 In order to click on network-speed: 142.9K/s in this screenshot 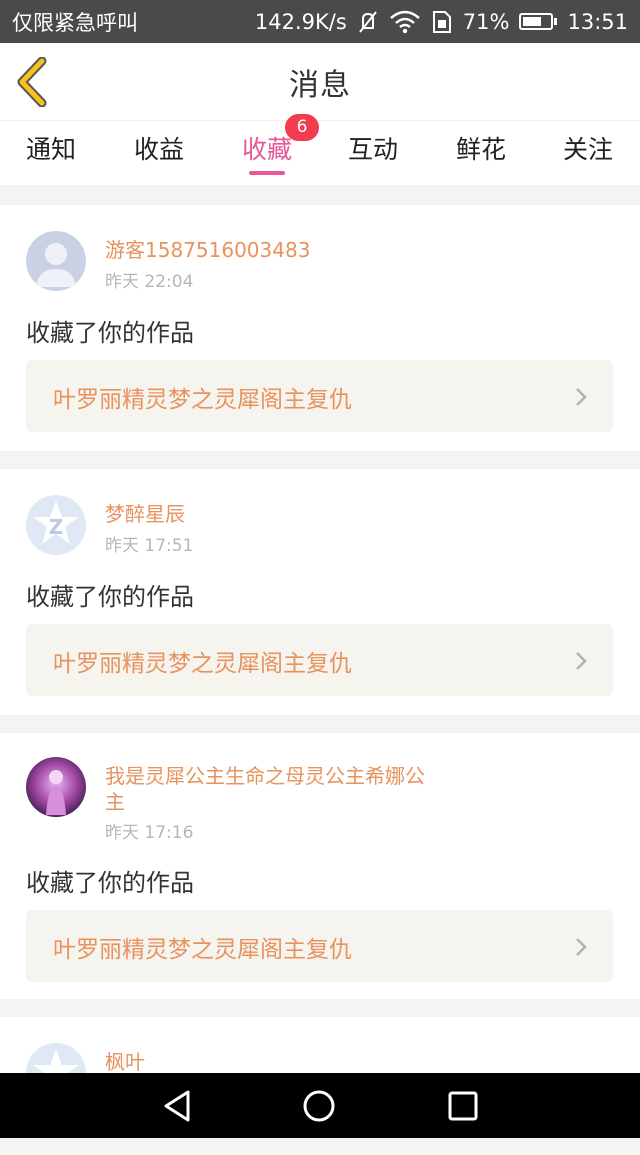, I will do `click(300, 21)`.